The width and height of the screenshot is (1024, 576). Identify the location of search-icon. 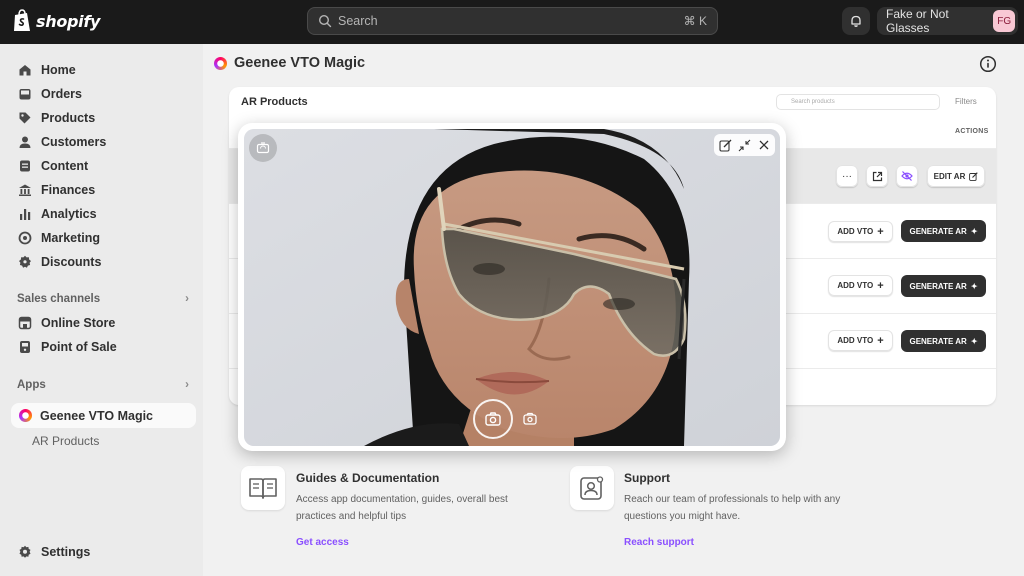
(325, 21).